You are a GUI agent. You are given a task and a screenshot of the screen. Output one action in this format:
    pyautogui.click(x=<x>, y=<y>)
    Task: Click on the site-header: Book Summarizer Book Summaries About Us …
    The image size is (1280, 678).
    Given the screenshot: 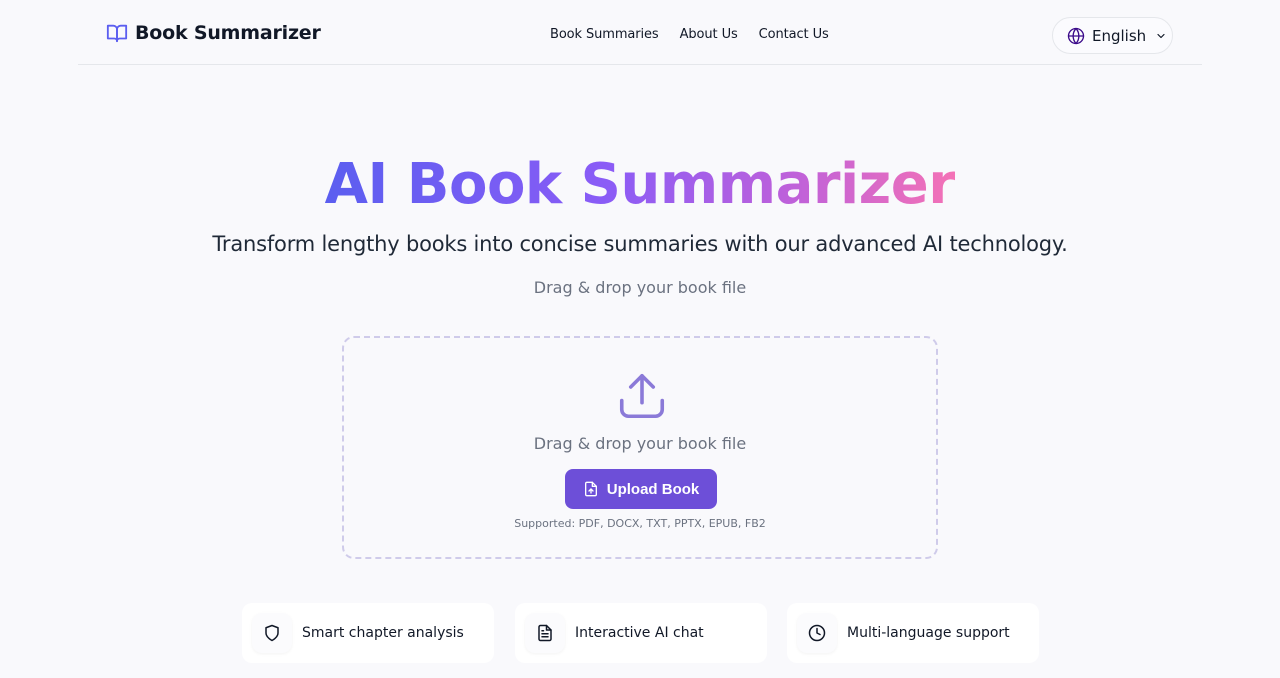 What is the action you would take?
    pyautogui.click(x=640, y=32)
    